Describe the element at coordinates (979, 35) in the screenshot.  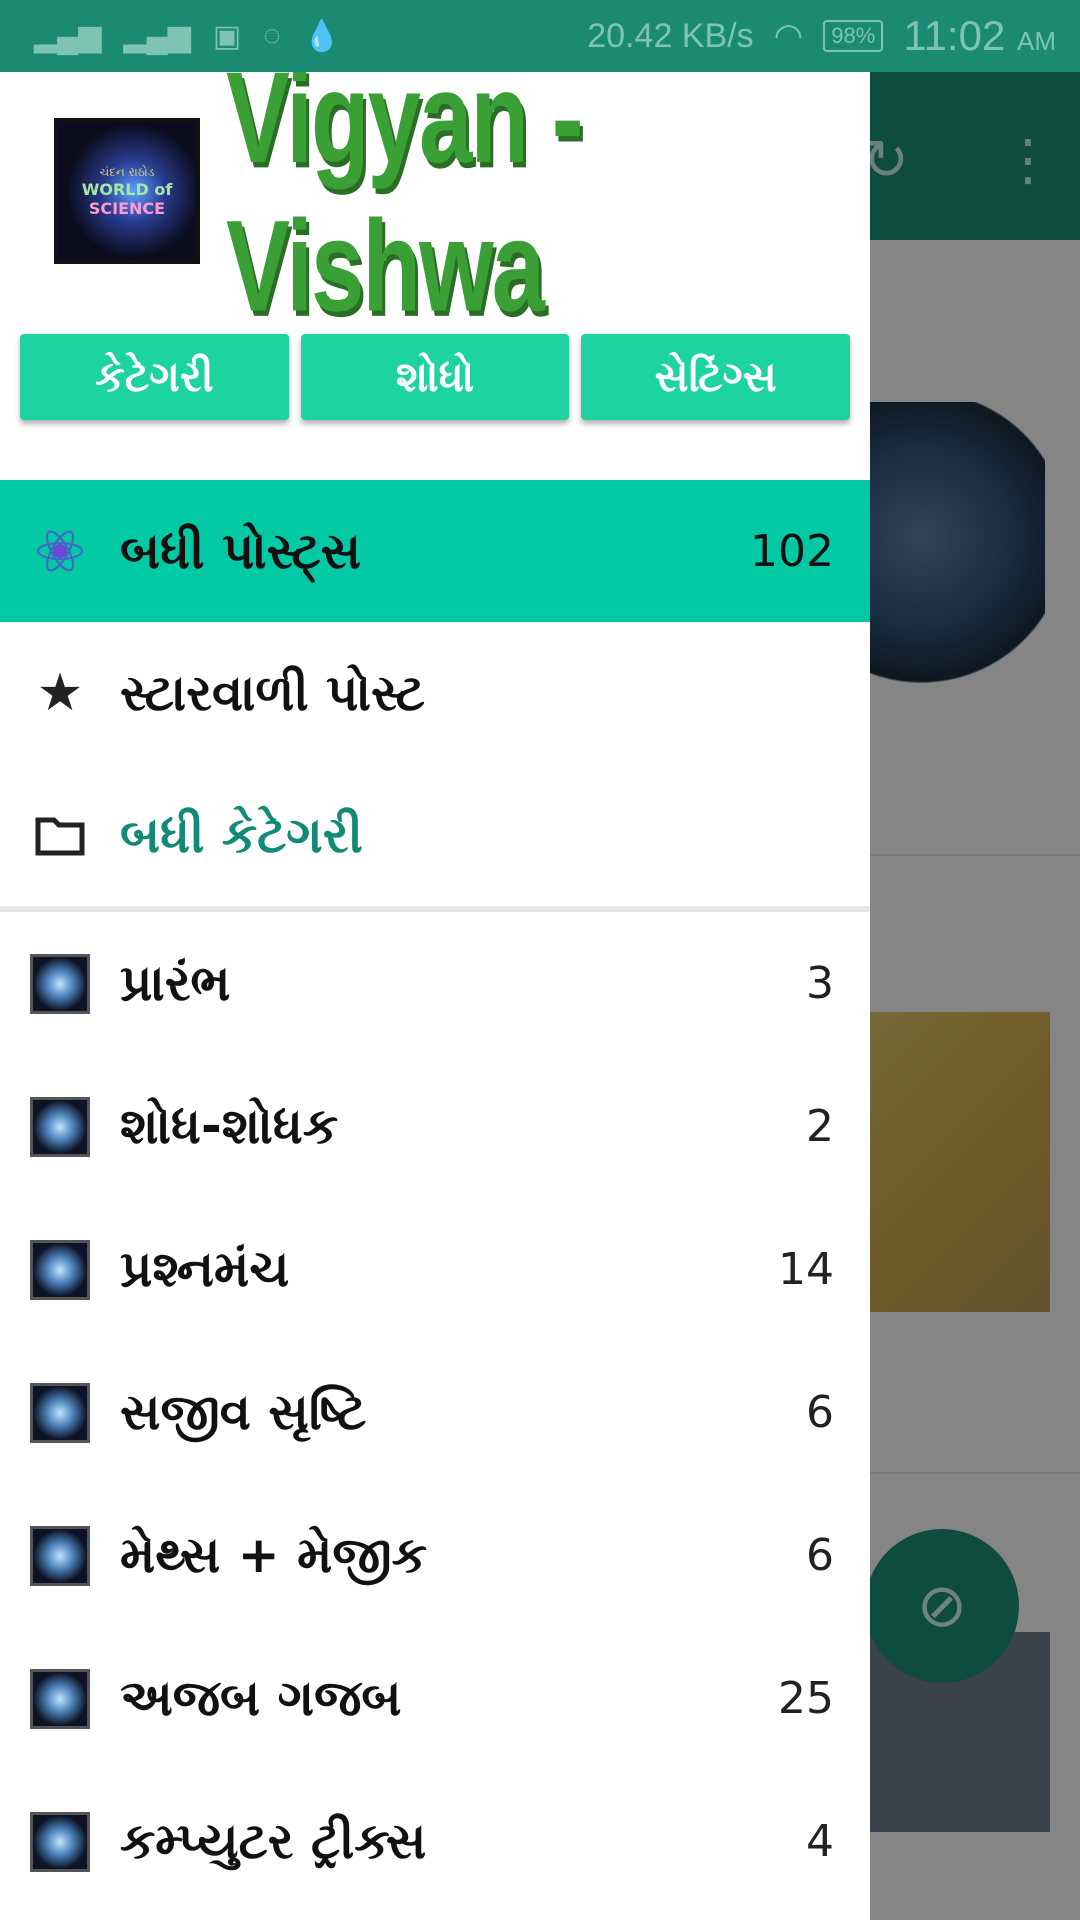
I see `clock: 11:02 AM` at that location.